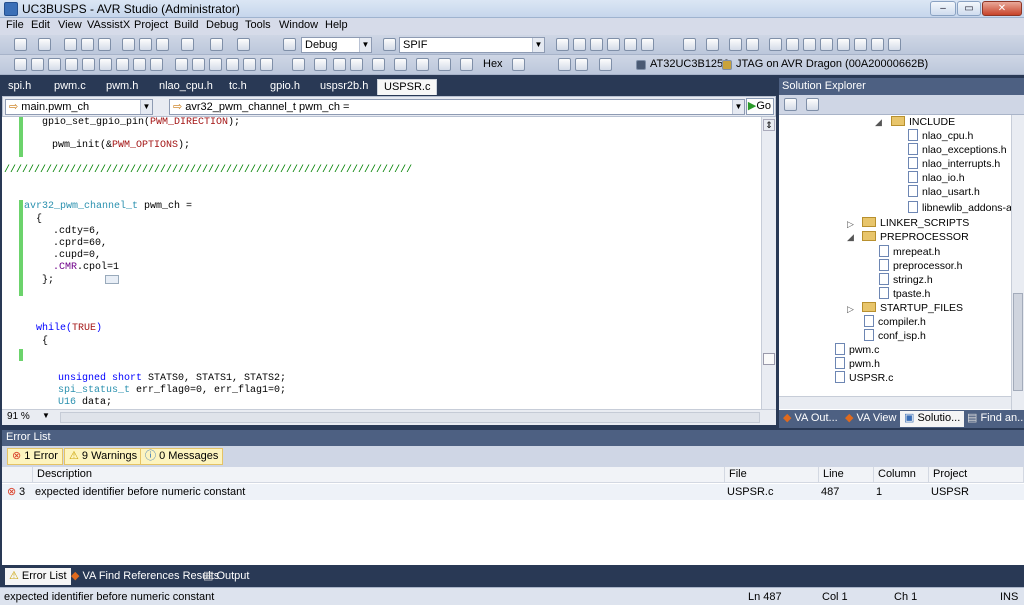 The width and height of the screenshot is (1024, 605). I want to click on properties-icon, so click(790, 104).